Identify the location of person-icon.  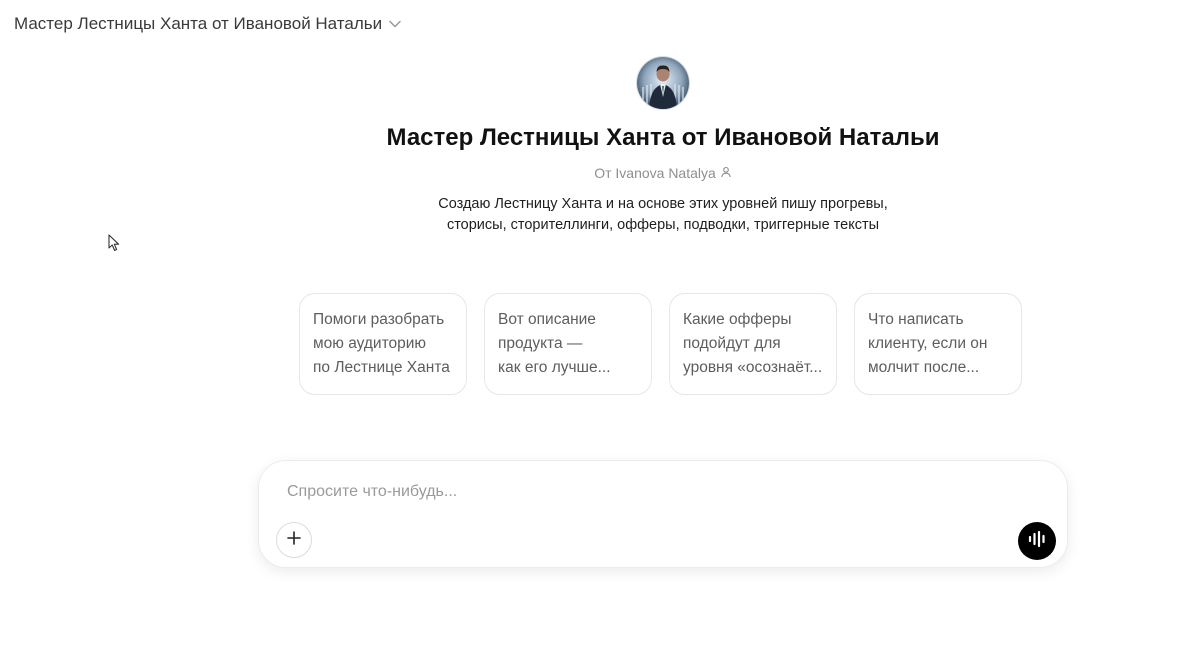
(726, 173).